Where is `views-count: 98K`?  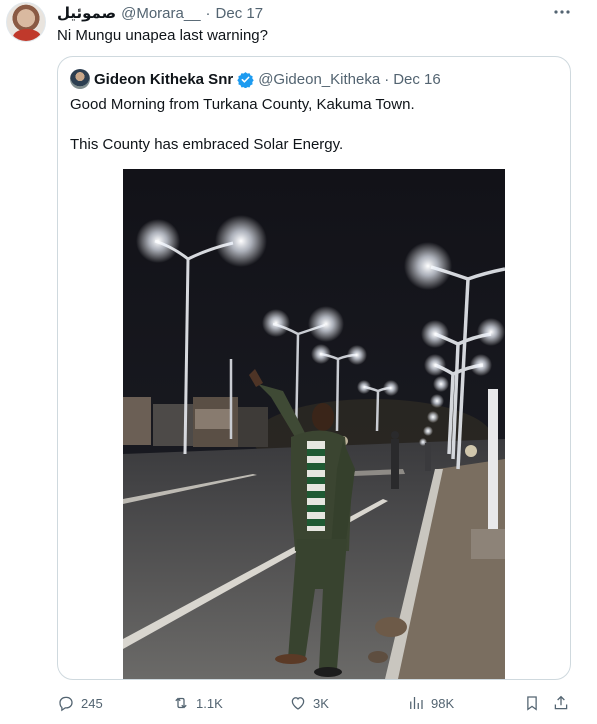 views-count: 98K is located at coordinates (443, 703).